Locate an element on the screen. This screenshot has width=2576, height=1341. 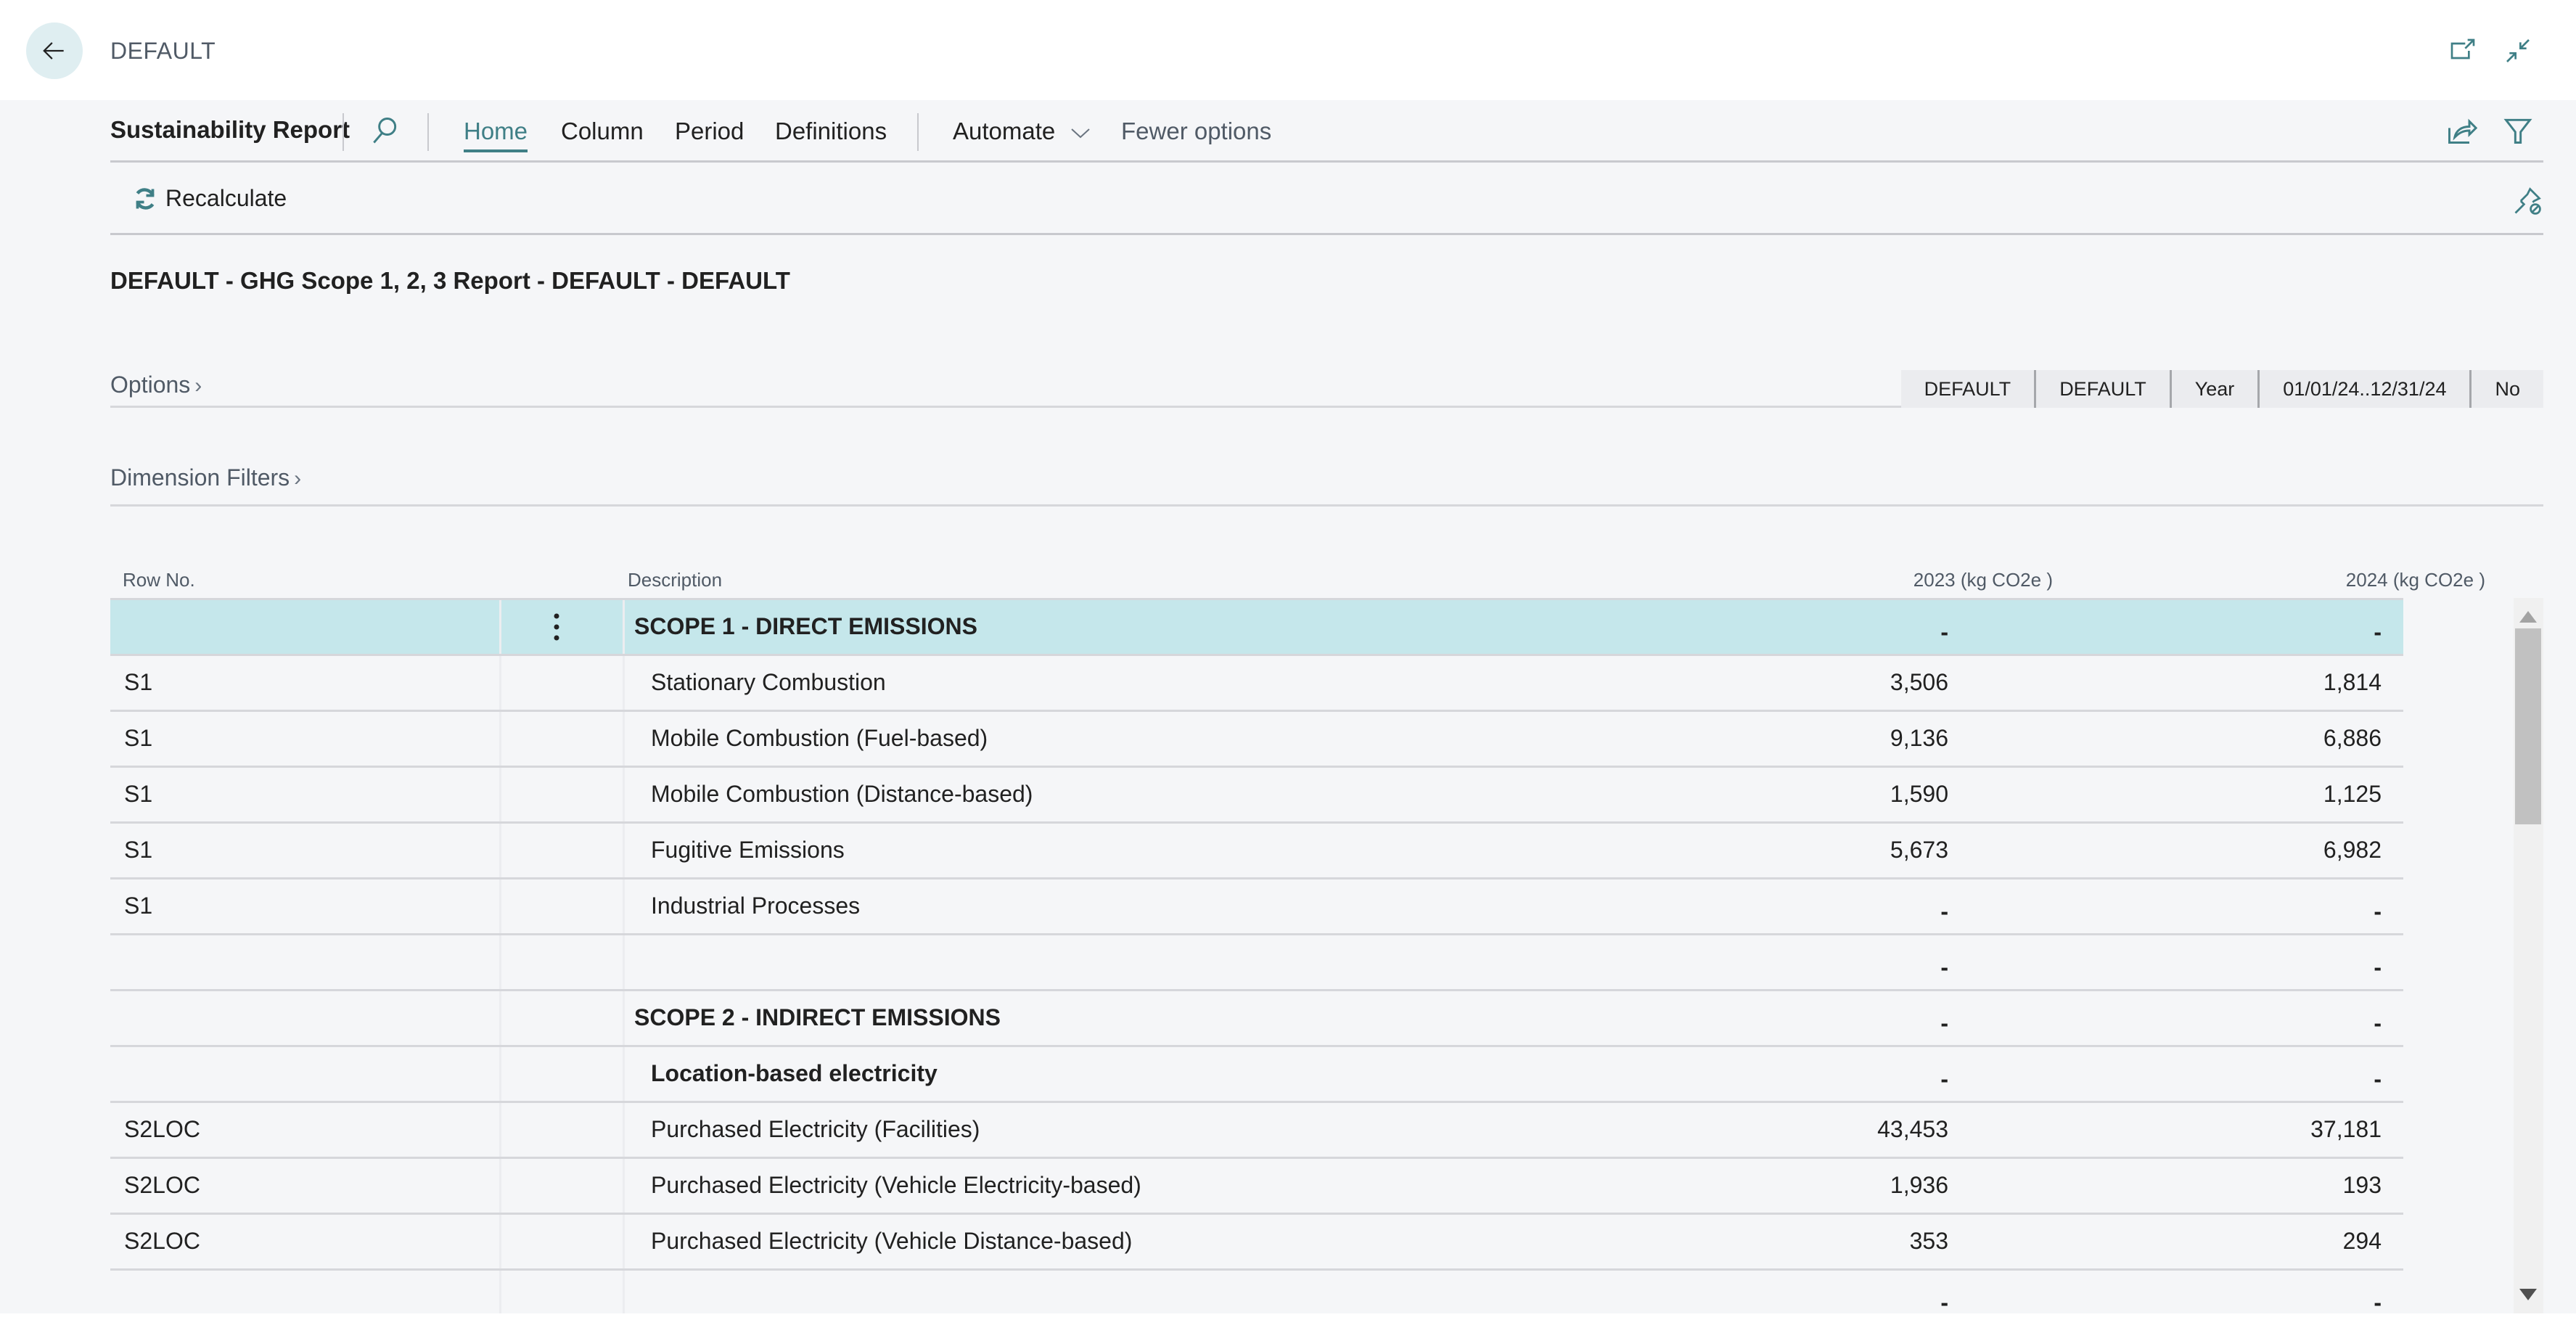
option-chip: Year is located at coordinates (2213, 389).